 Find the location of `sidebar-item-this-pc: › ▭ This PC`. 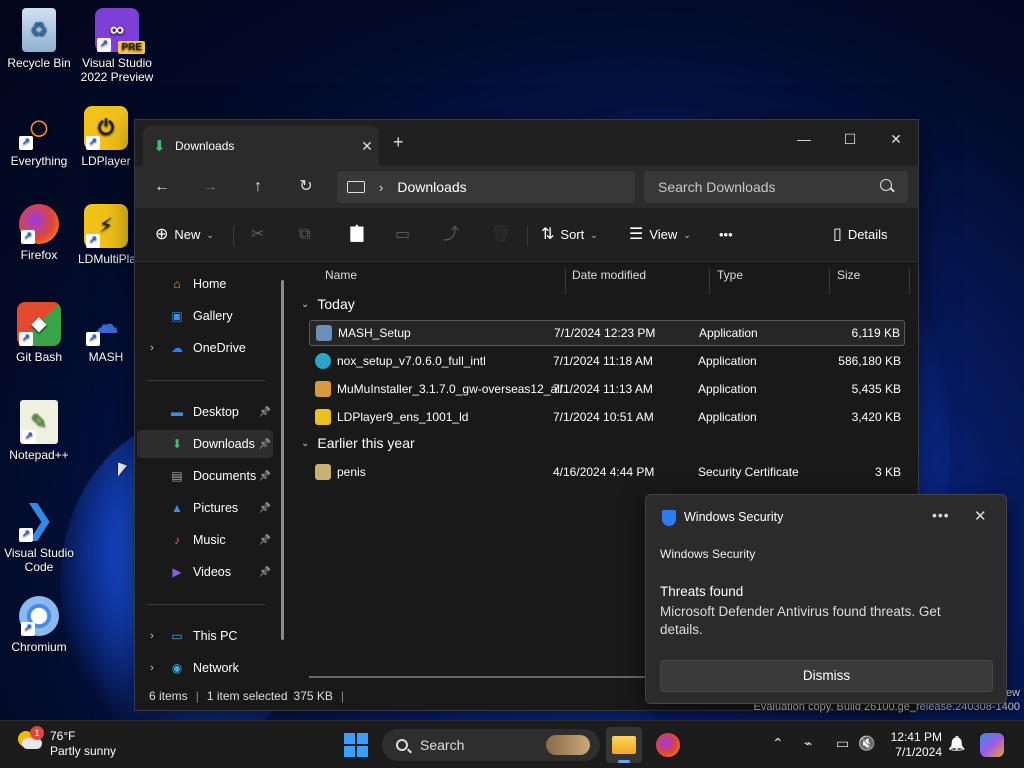

sidebar-item-this-pc: › ▭ This PC is located at coordinates (205, 636).